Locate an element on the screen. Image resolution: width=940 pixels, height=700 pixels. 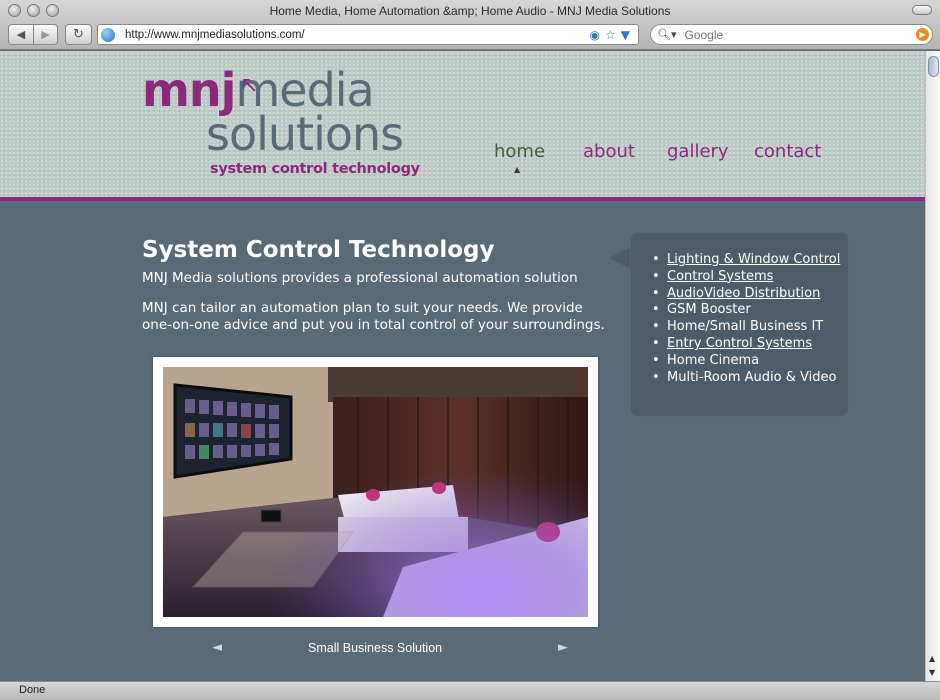
service-link: Control Systems is located at coordinates (720, 276).